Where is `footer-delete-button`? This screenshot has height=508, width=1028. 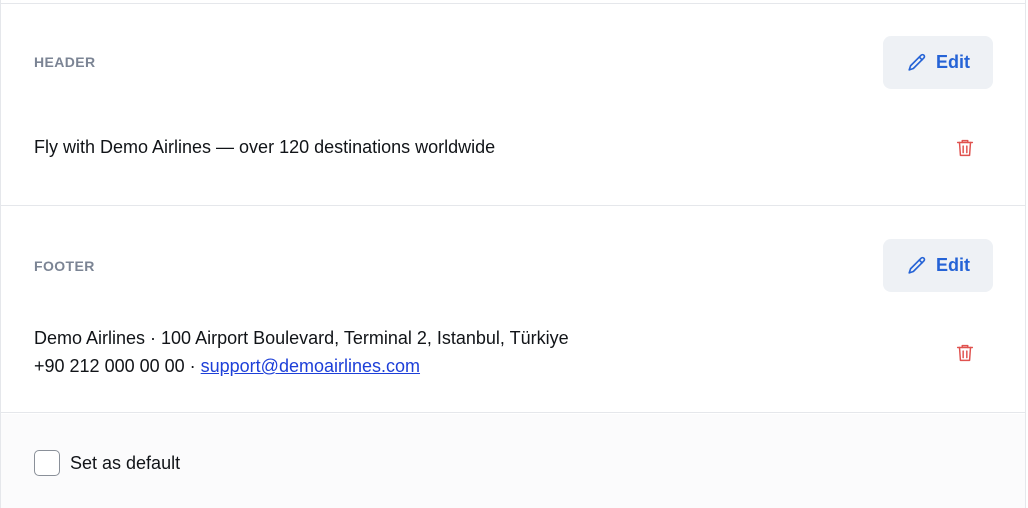 footer-delete-button is located at coordinates (965, 353).